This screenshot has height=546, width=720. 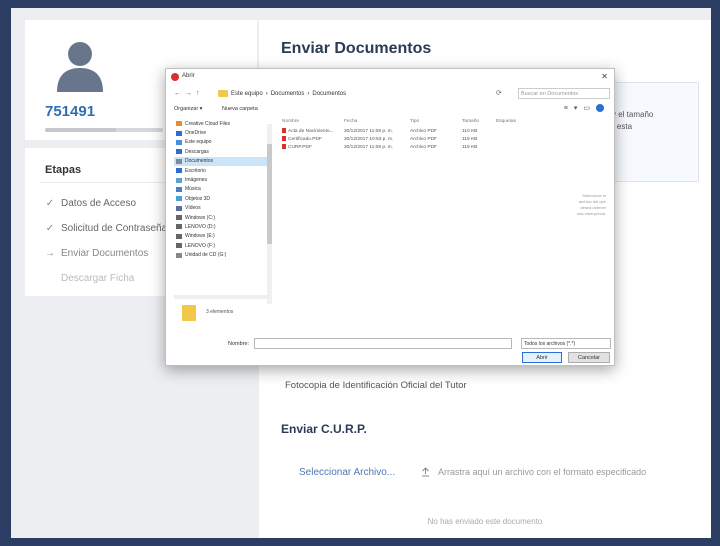 I want to click on file-name-text: Certificado.PDF, so click(x=305, y=139).